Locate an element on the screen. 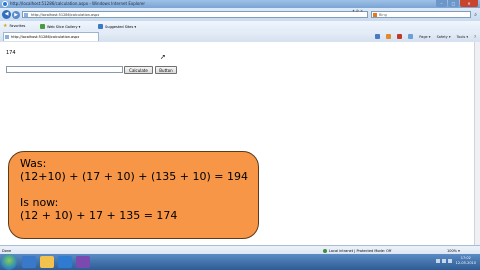 This screenshot has height=270, width=480. search-icon: ⌕ is located at coordinates (475, 15).